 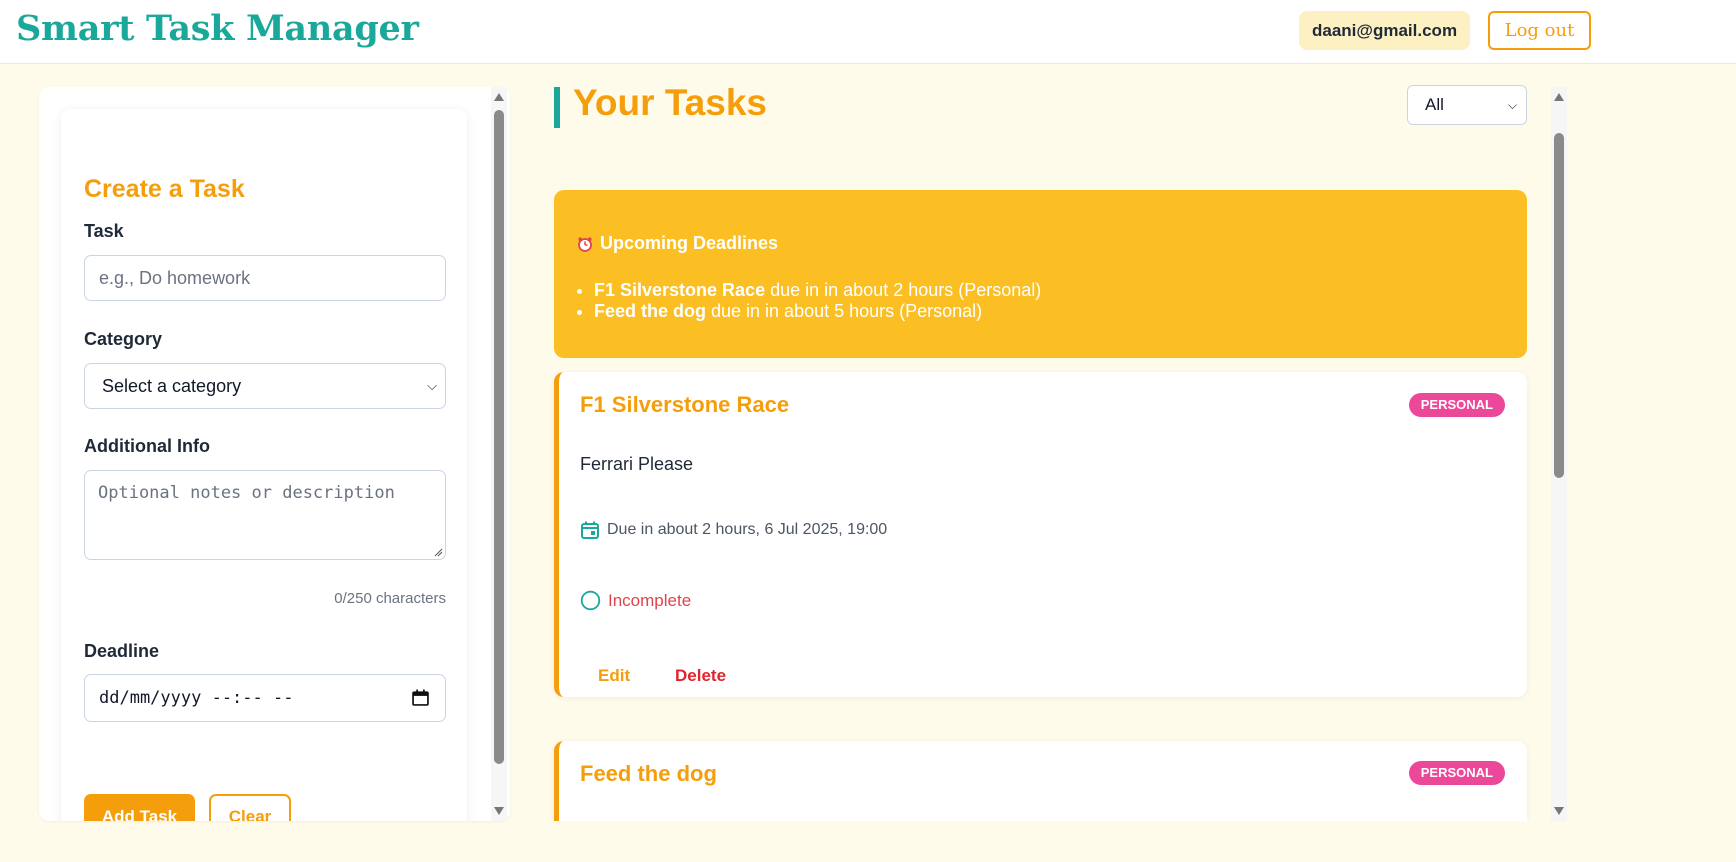 What do you see at coordinates (139, 807) in the screenshot?
I see `add-task-button: Add Task` at bounding box center [139, 807].